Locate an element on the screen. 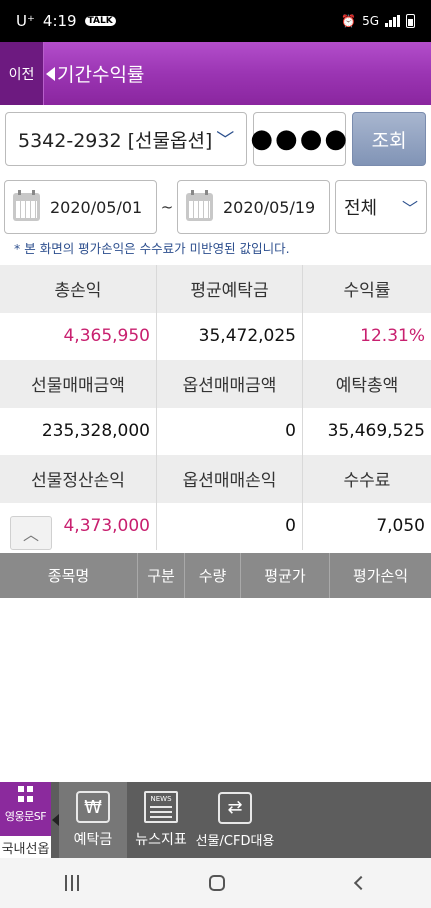 This screenshot has height=908, width=431. collapse-up-button: ︿ is located at coordinates (31, 533).